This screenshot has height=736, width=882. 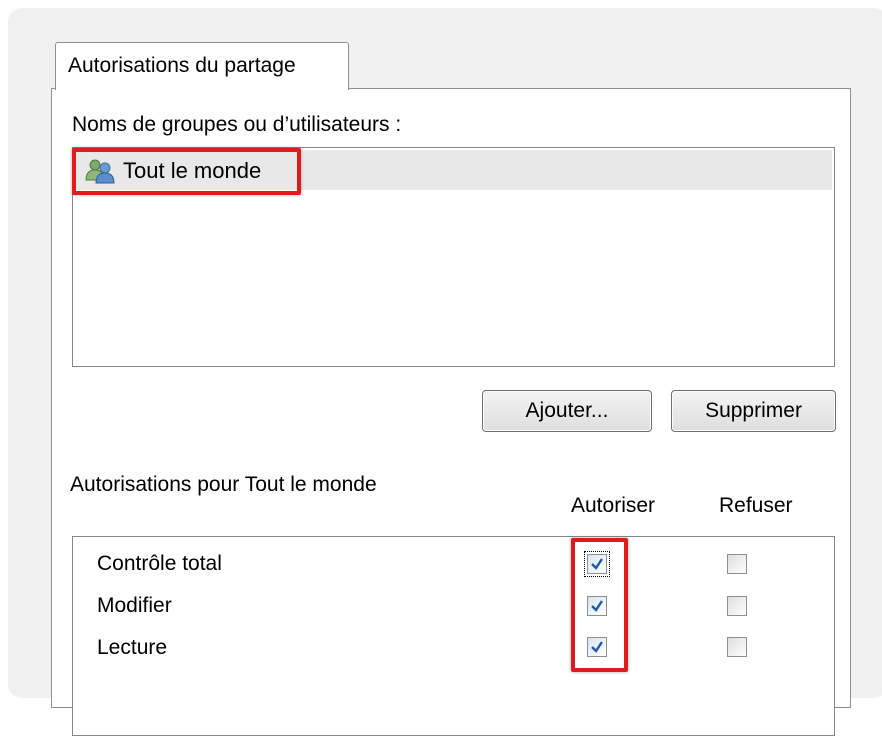 What do you see at coordinates (223, 484) in the screenshot?
I see `permissions-label: Autorisations pour Tout le monde` at bounding box center [223, 484].